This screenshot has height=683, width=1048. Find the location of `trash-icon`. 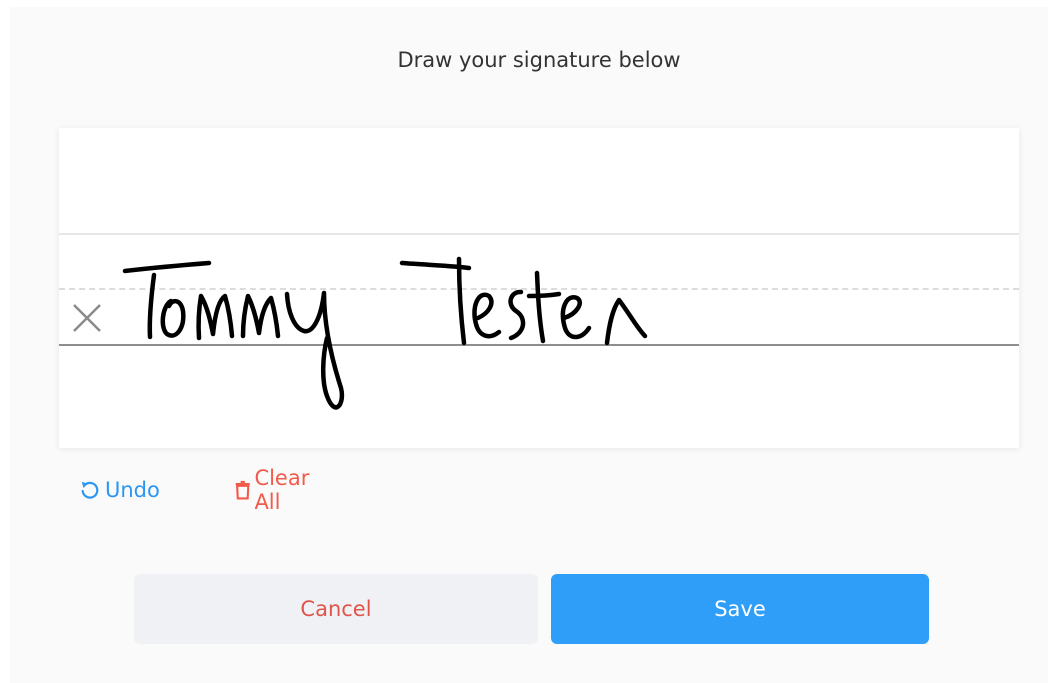

trash-icon is located at coordinates (242, 490).